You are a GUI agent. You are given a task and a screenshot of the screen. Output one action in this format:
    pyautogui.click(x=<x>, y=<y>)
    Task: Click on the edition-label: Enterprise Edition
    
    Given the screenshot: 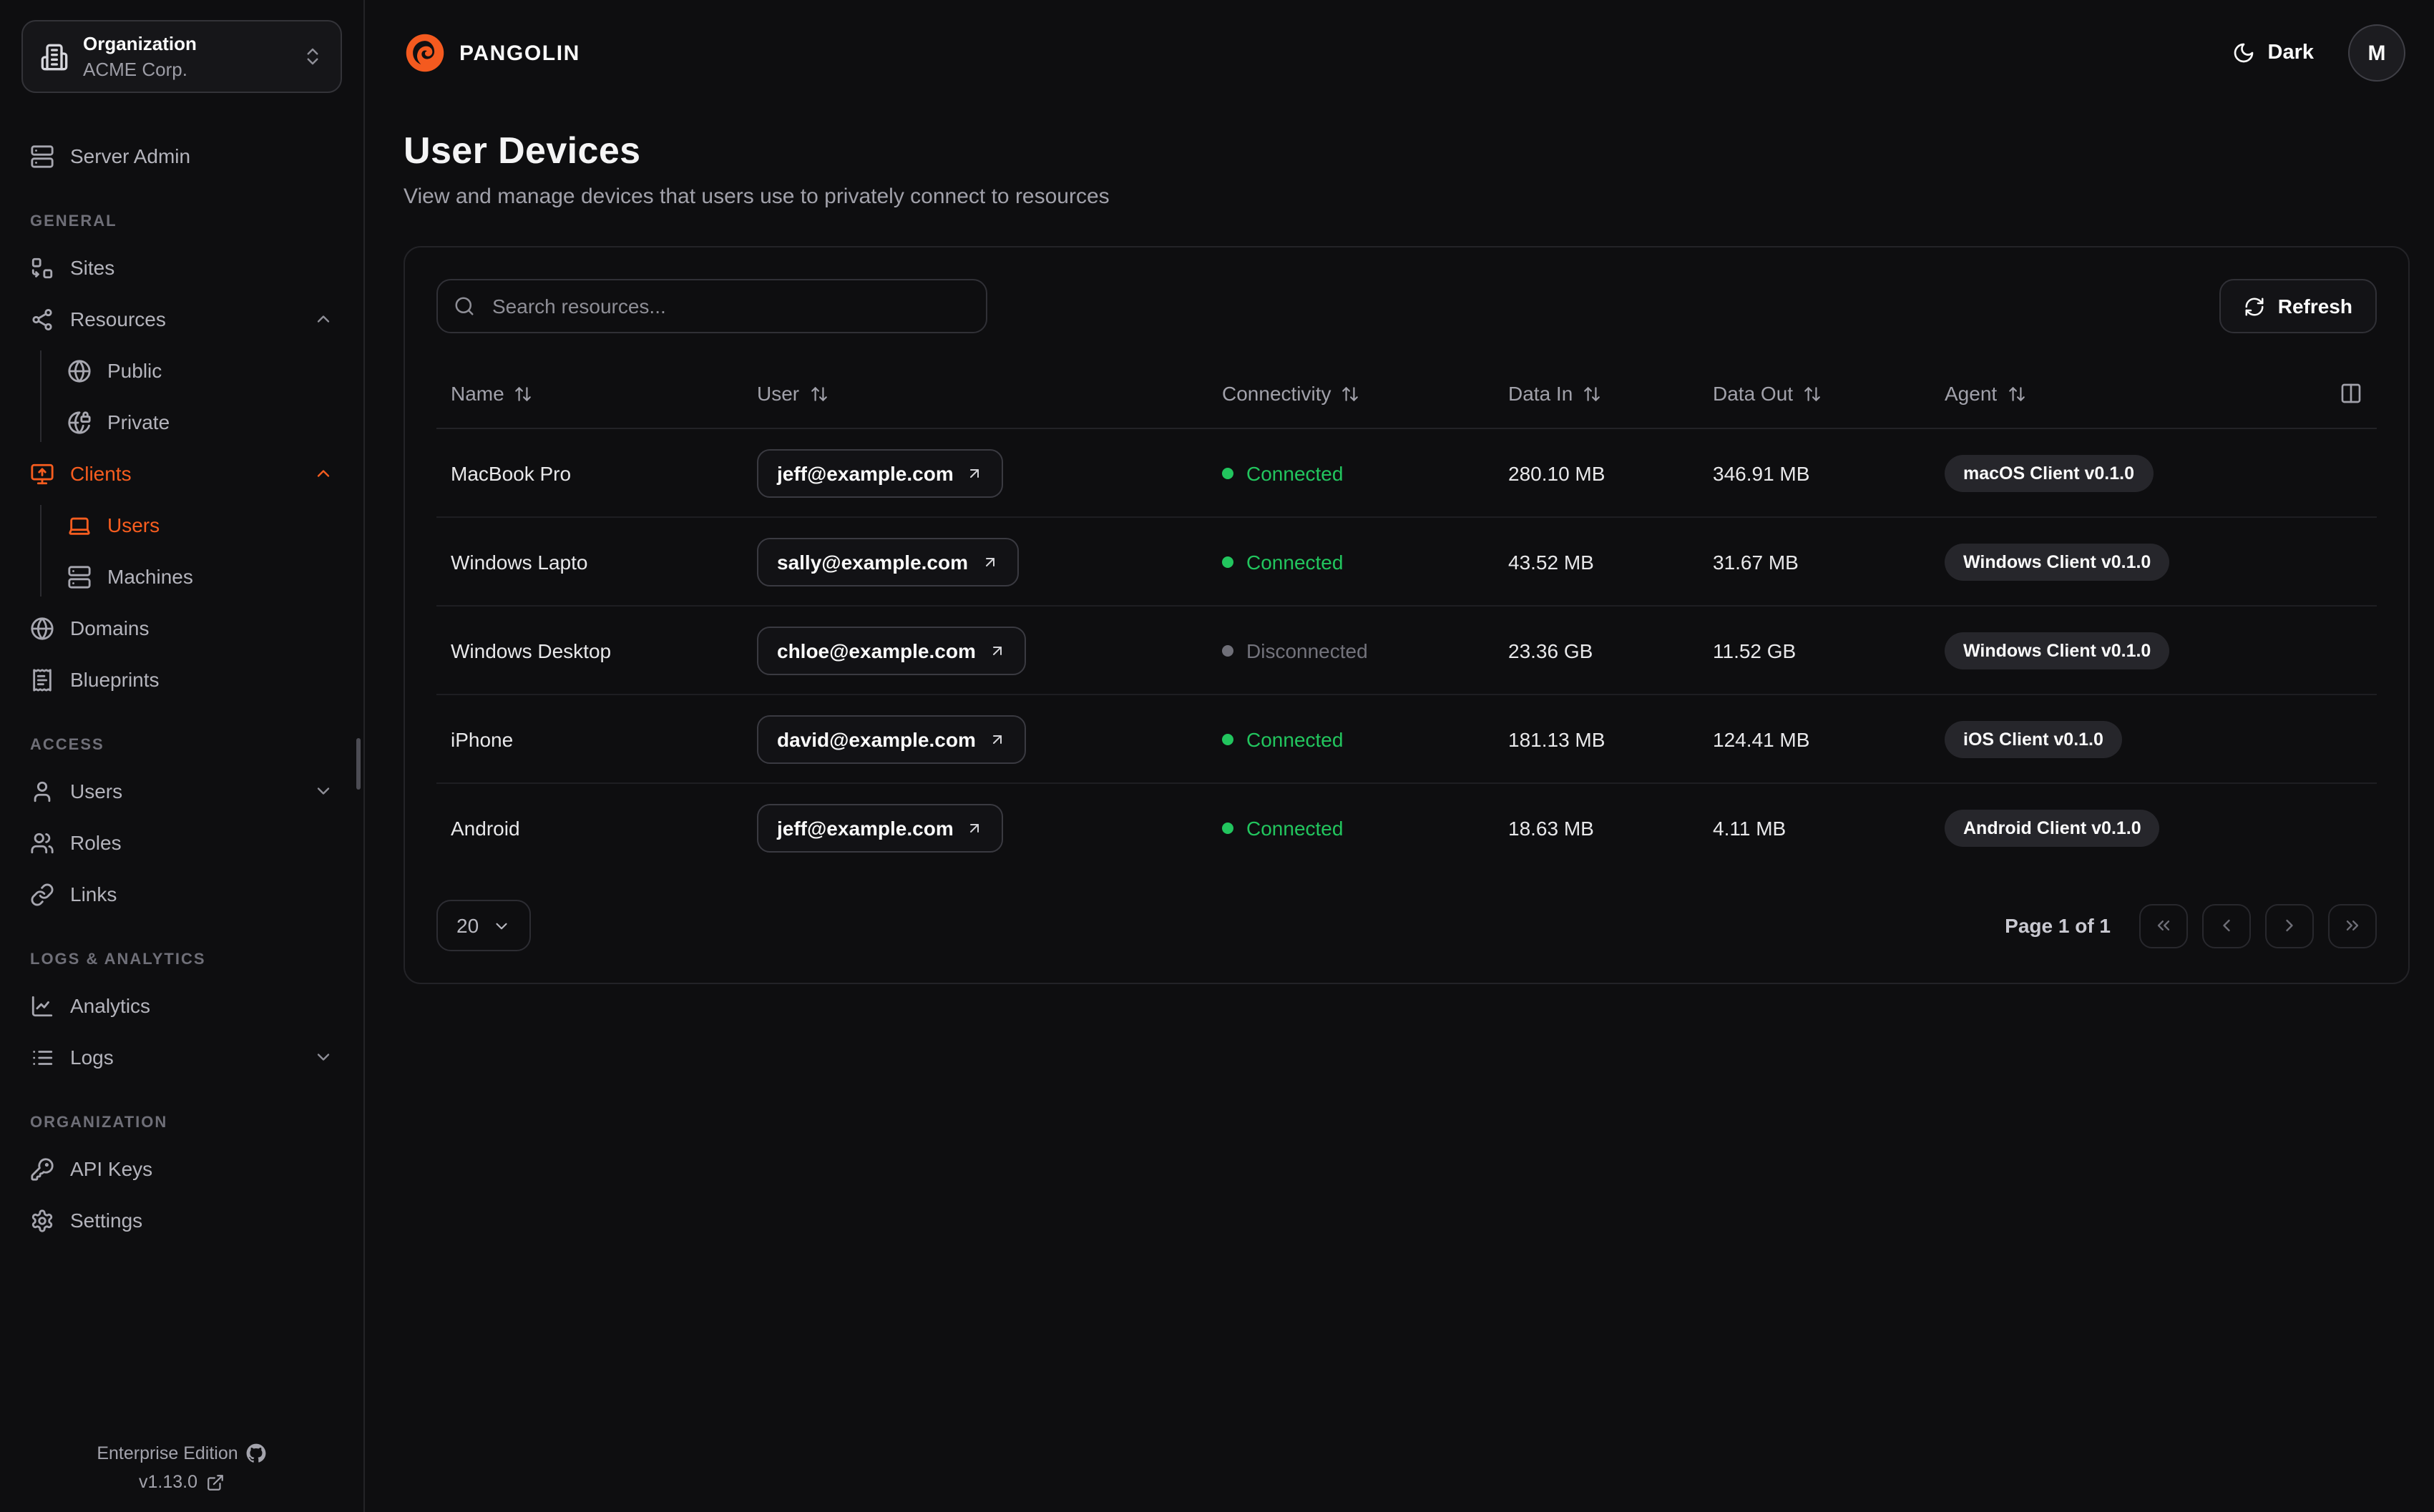 What is the action you would take?
    pyautogui.click(x=167, y=1453)
    